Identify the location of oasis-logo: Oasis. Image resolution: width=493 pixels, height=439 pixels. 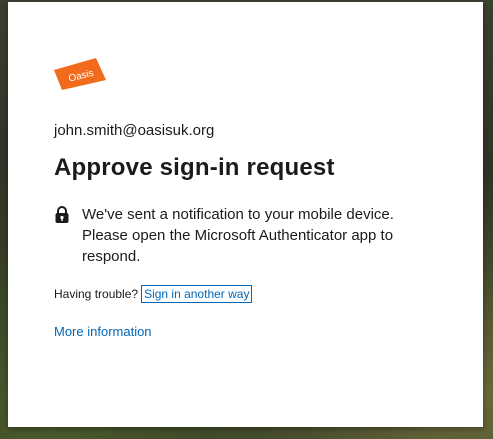
(80, 74).